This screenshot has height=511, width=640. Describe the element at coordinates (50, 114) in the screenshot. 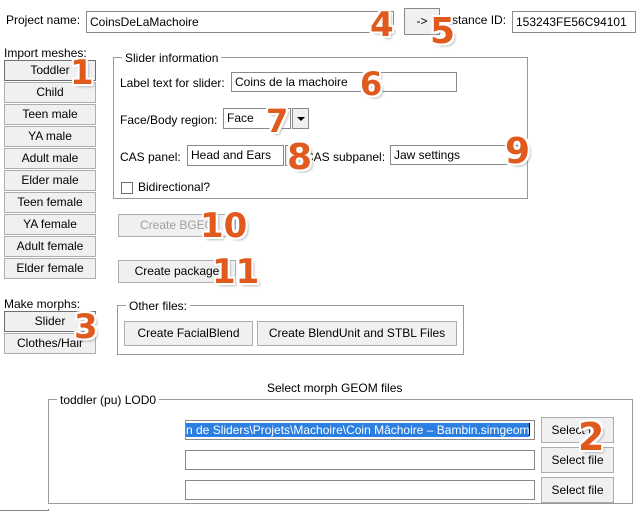

I see `mesh-button-teen-male: Teen male` at that location.